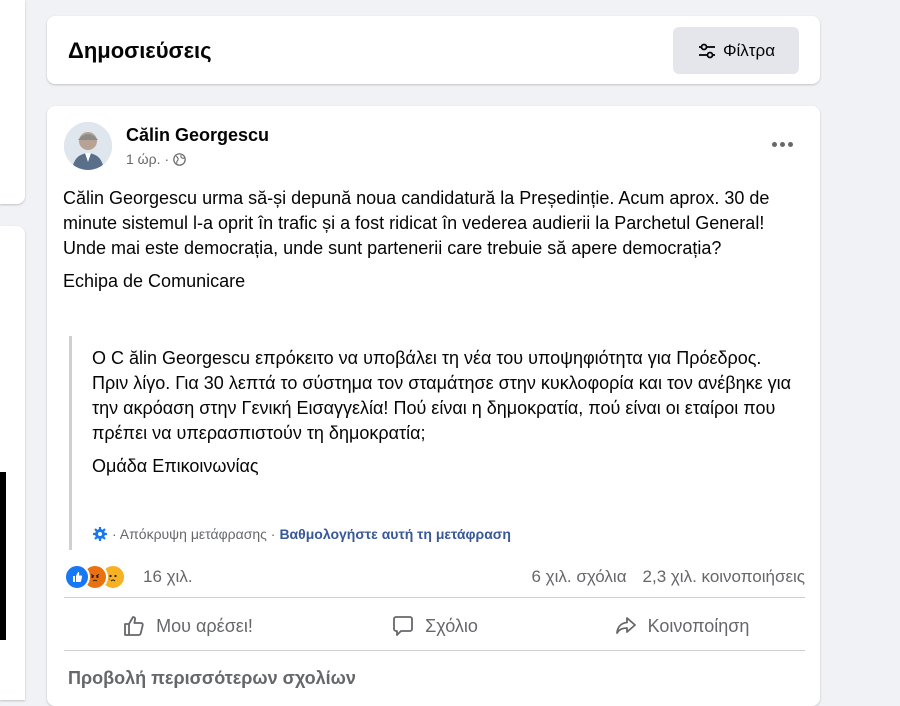  I want to click on filter-button: Φίλτρα, so click(736, 50).